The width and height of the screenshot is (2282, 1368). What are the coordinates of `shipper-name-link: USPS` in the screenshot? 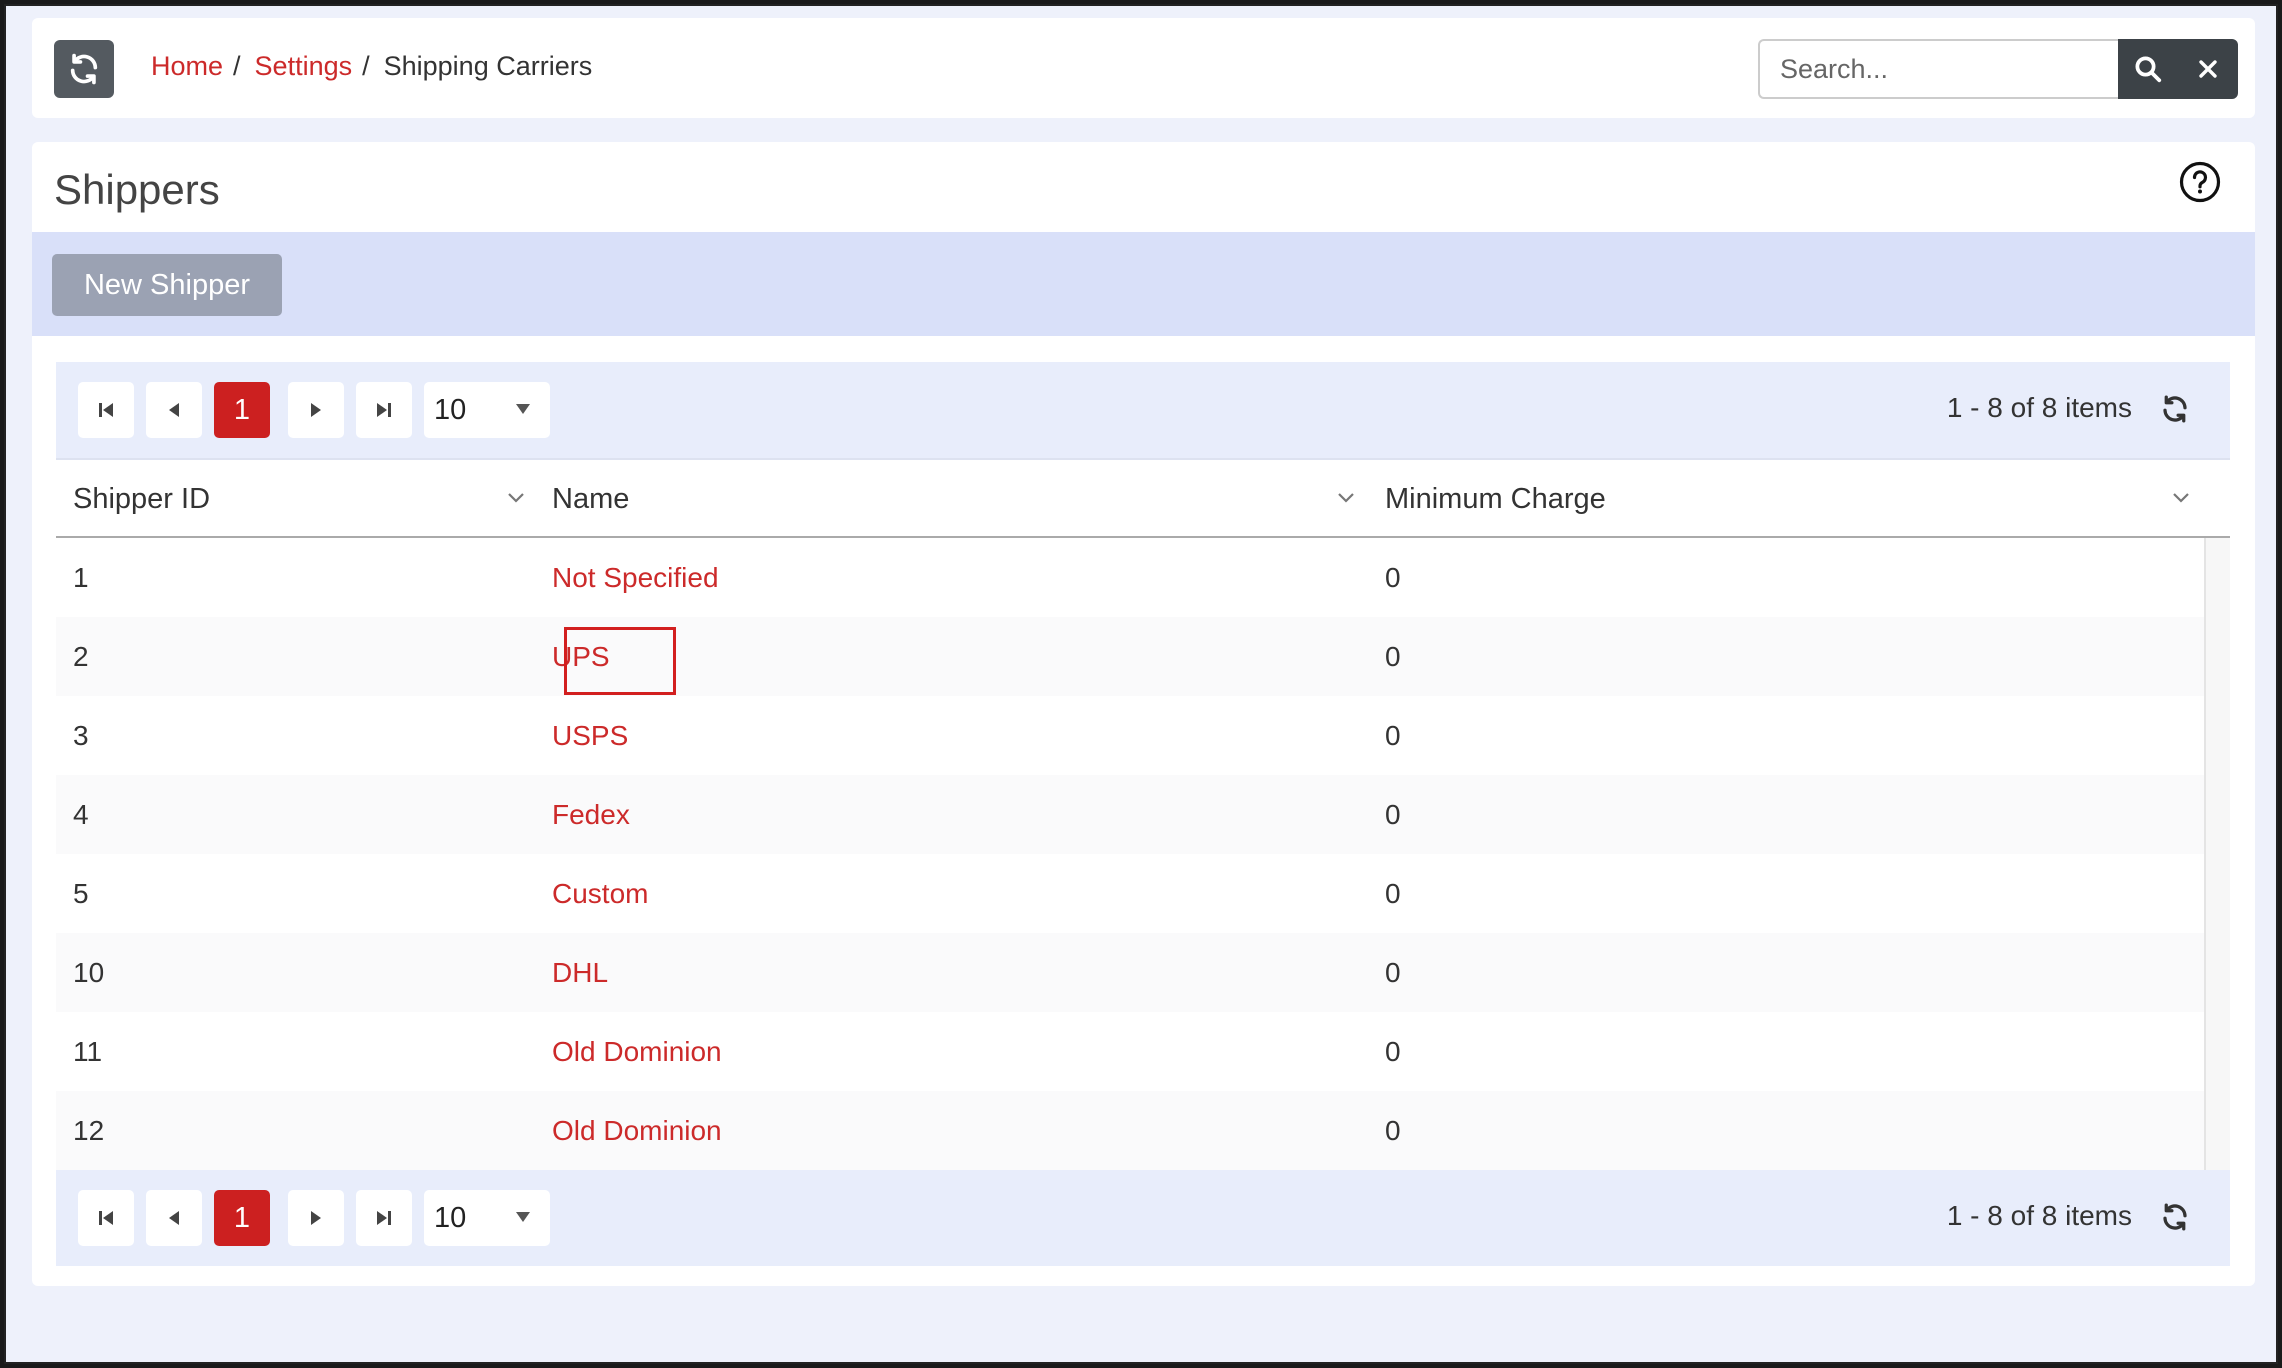 It's located at (590, 735).